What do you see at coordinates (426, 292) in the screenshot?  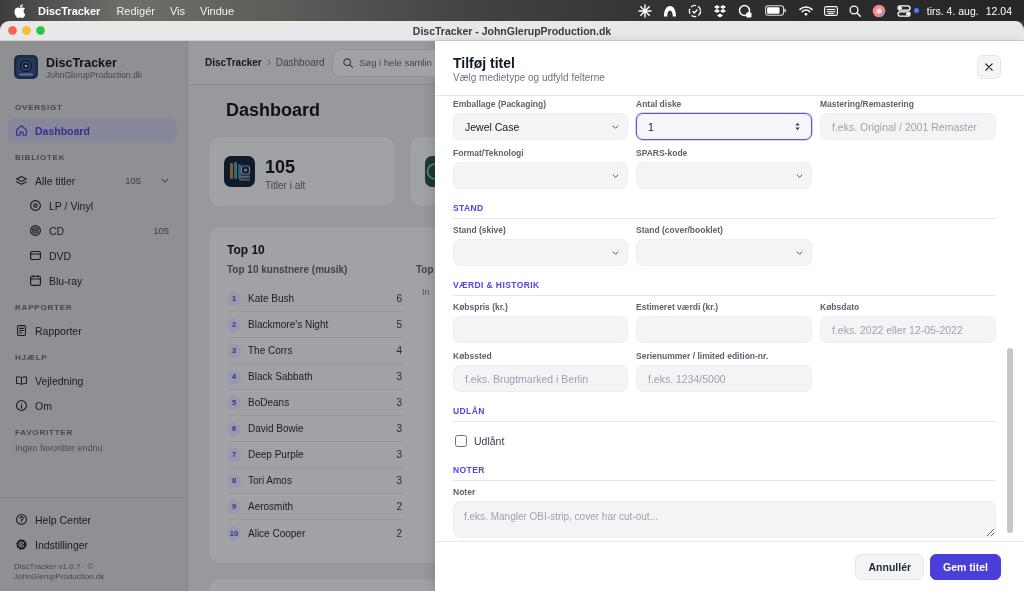 I see `empty-text: In` at bounding box center [426, 292].